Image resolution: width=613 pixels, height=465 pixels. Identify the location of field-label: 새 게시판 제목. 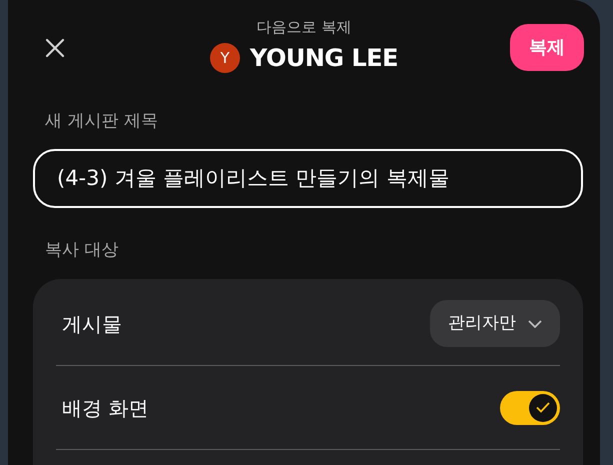
(102, 121).